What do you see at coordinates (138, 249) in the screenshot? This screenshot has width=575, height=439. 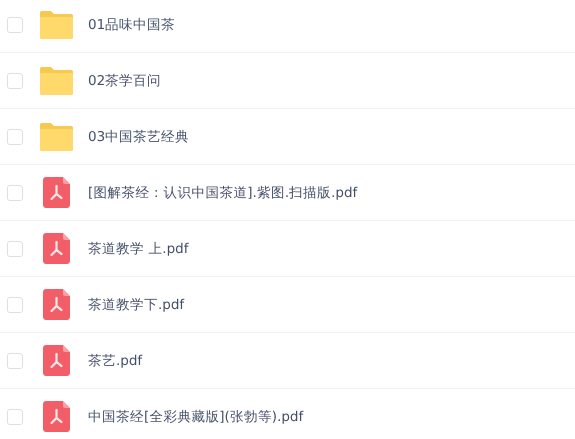 I see `file-name: 茶道教学 上.pdf` at bounding box center [138, 249].